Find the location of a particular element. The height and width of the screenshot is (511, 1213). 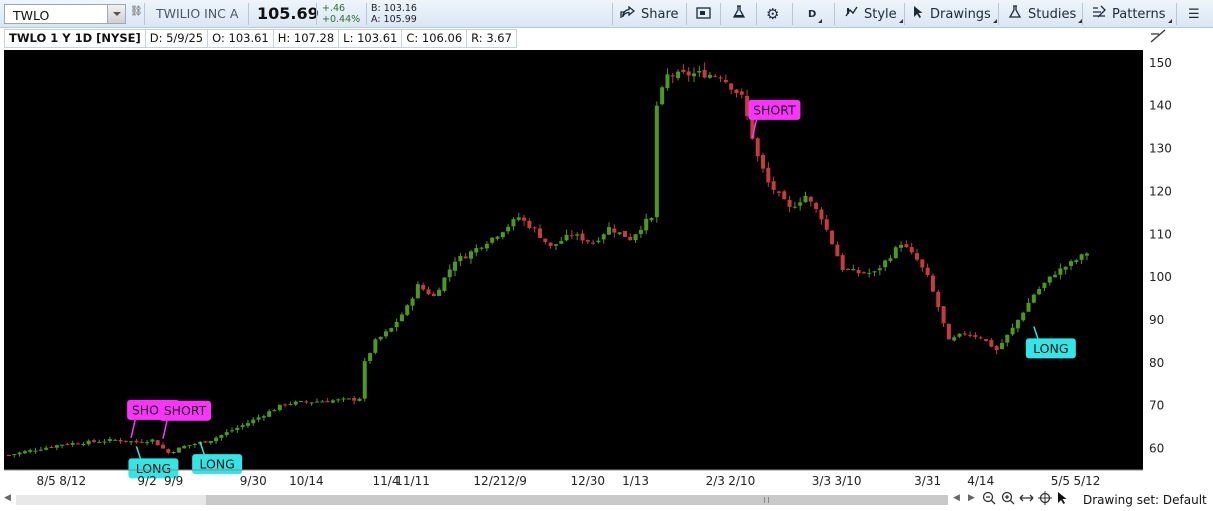

screenshot-icon is located at coordinates (703, 14).